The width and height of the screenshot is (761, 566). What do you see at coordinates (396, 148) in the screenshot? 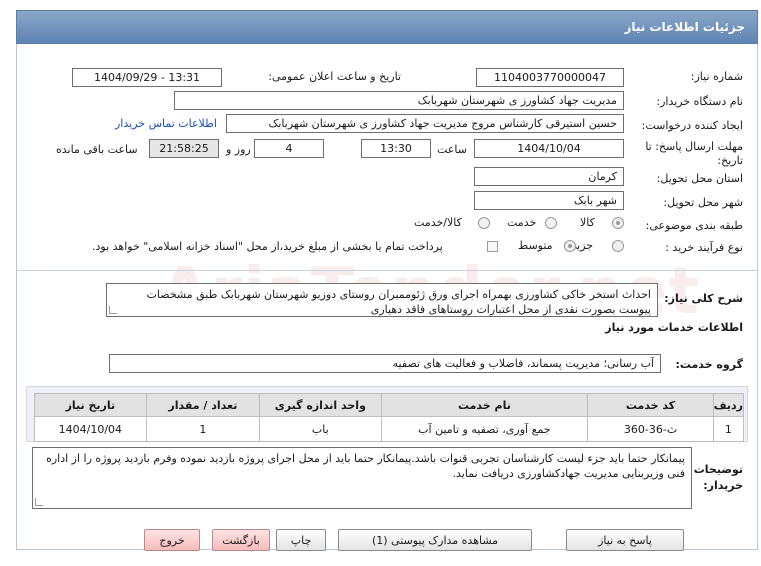
I see `deadline-time-field: 13:30` at bounding box center [396, 148].